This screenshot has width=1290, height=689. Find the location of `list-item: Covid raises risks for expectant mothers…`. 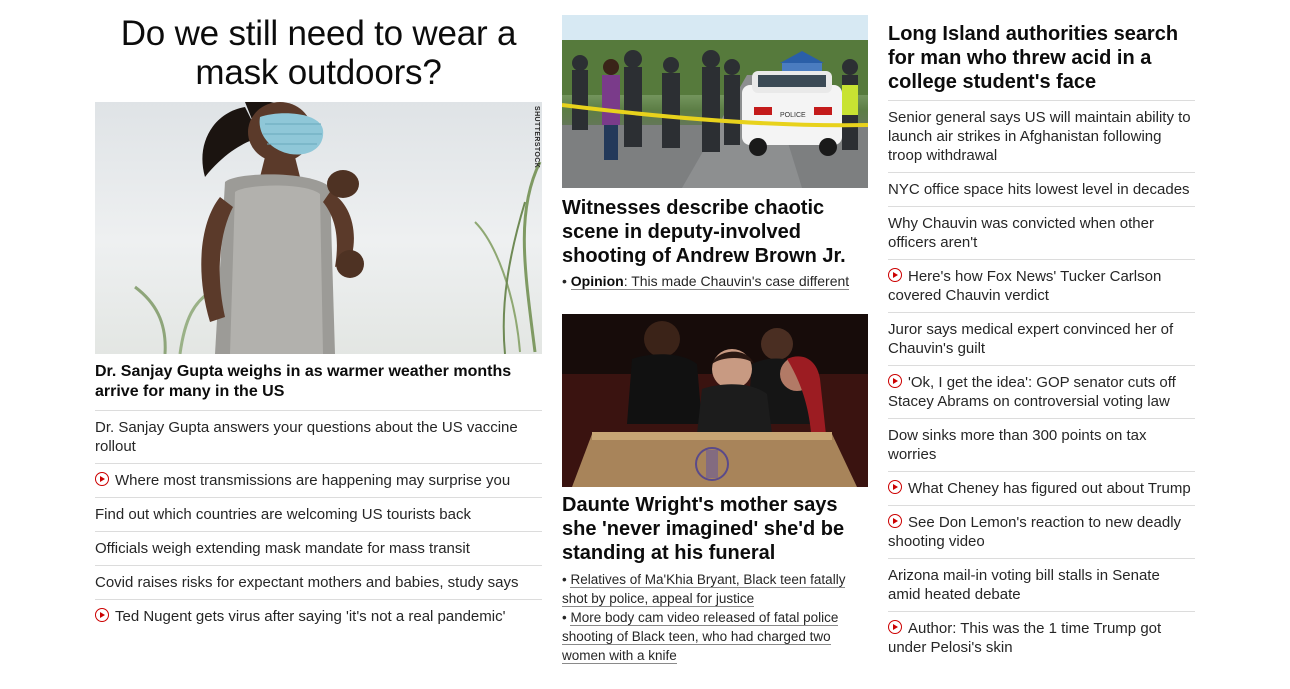

list-item: Covid raises risks for expectant mothers… is located at coordinates (318, 583).